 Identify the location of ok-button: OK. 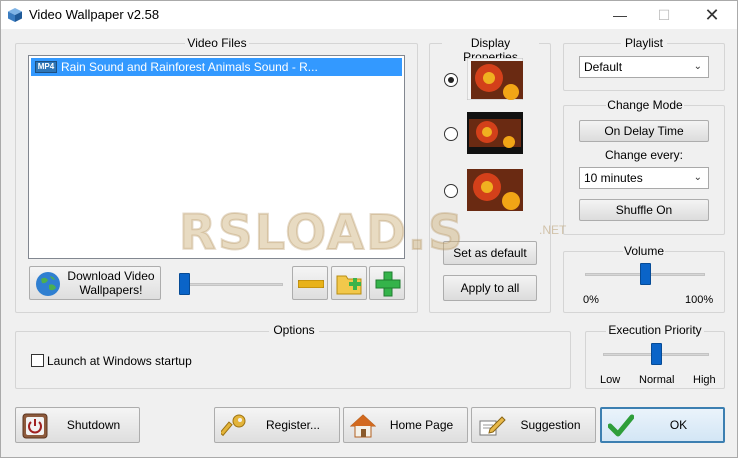
(662, 425).